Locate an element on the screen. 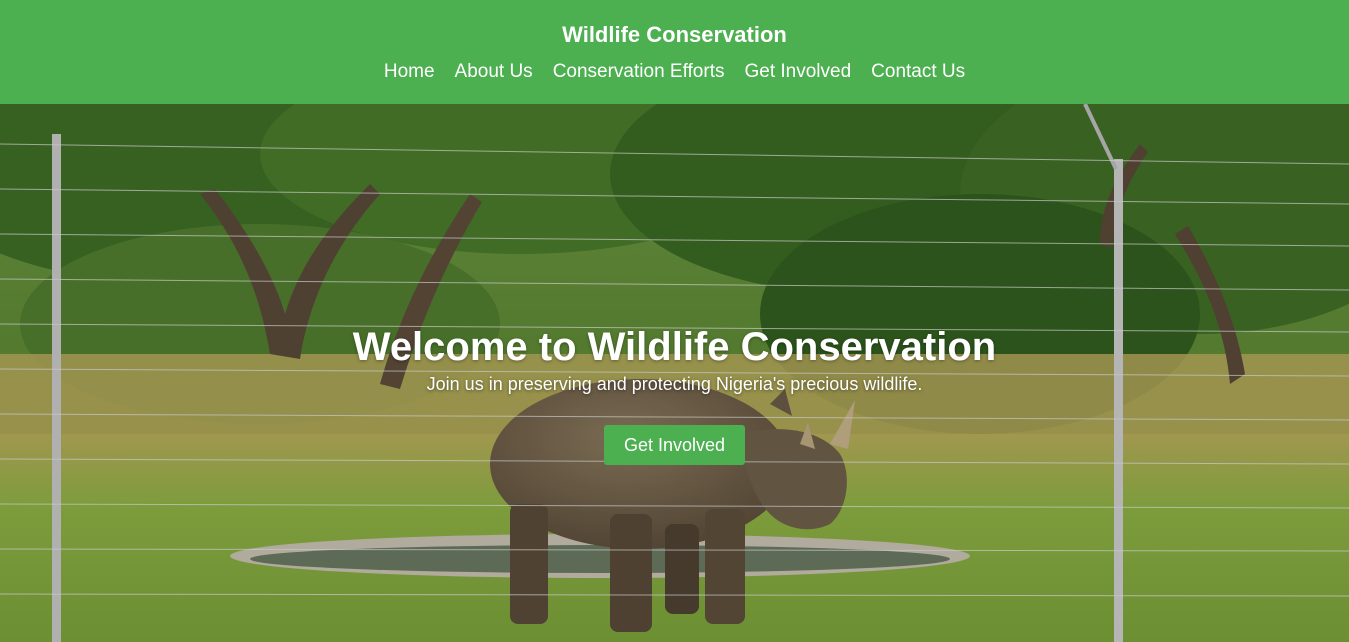 The width and height of the screenshot is (1349, 642). nav-get-involved-link: Get Involved is located at coordinates (797, 72).